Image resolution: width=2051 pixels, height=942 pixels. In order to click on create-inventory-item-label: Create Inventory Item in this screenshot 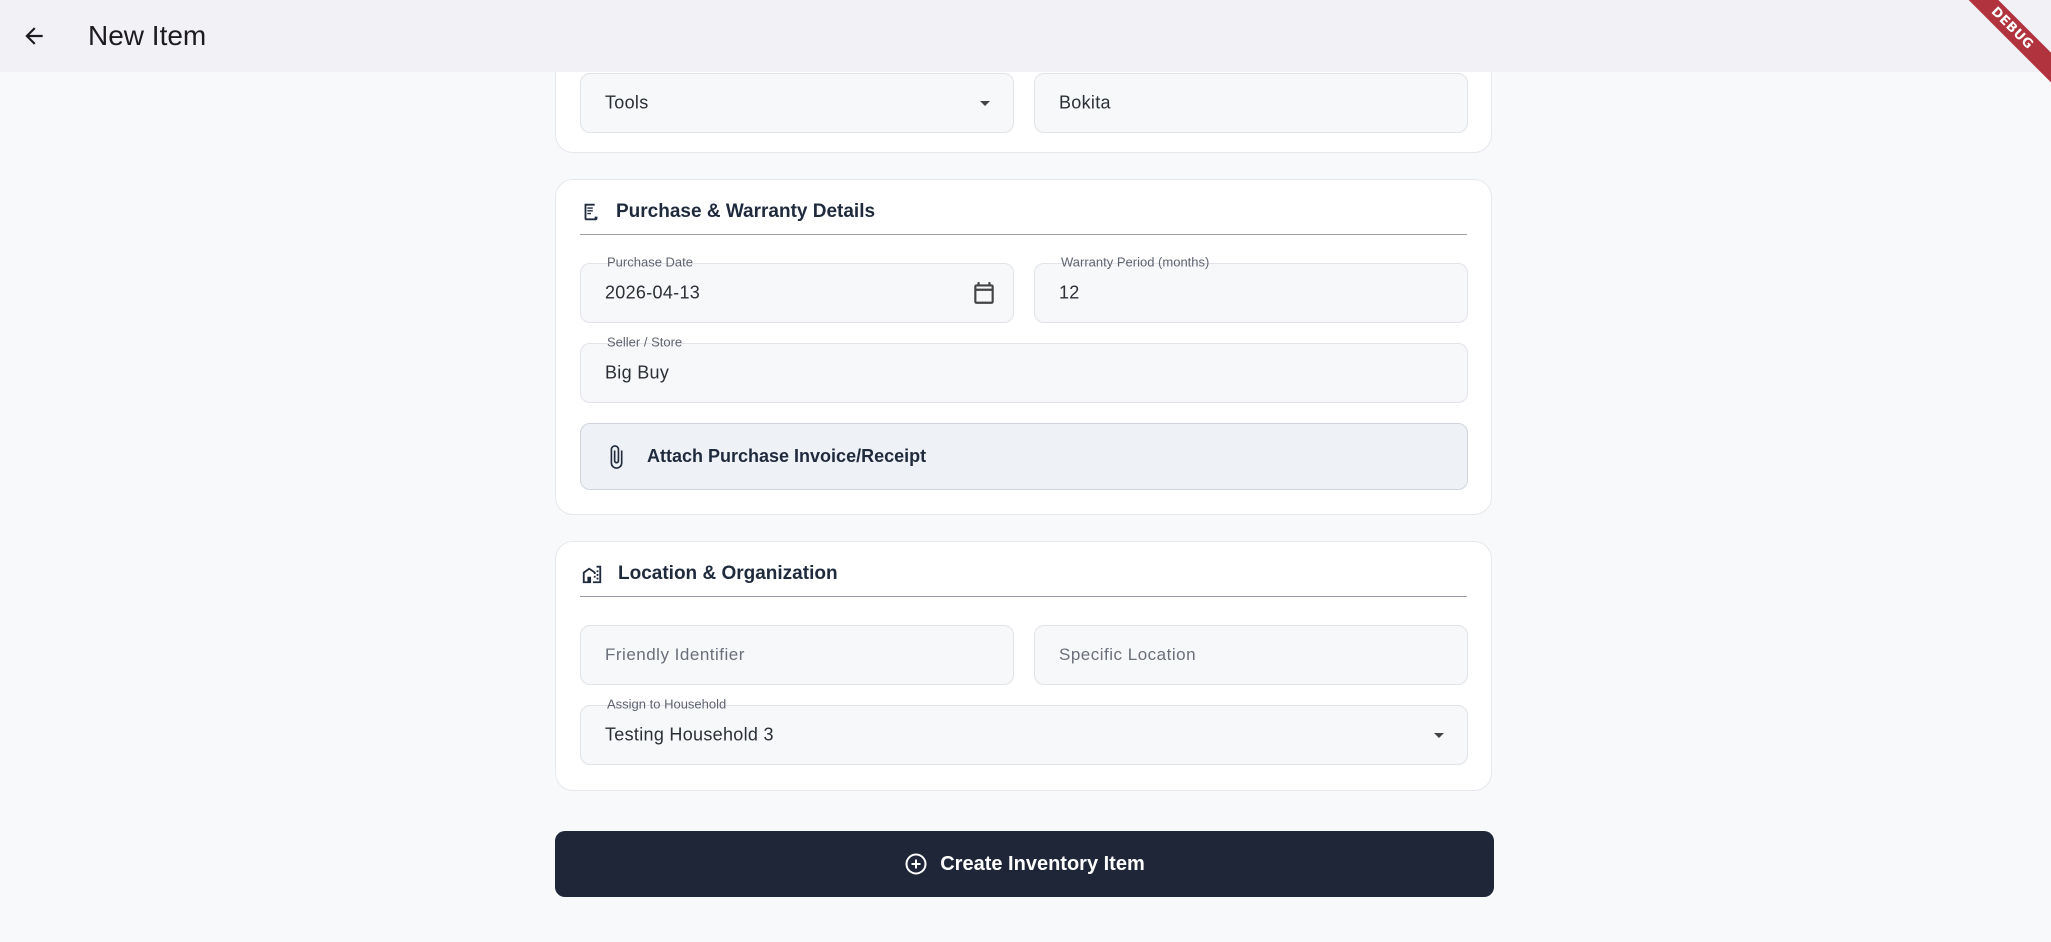, I will do `click(1042, 863)`.